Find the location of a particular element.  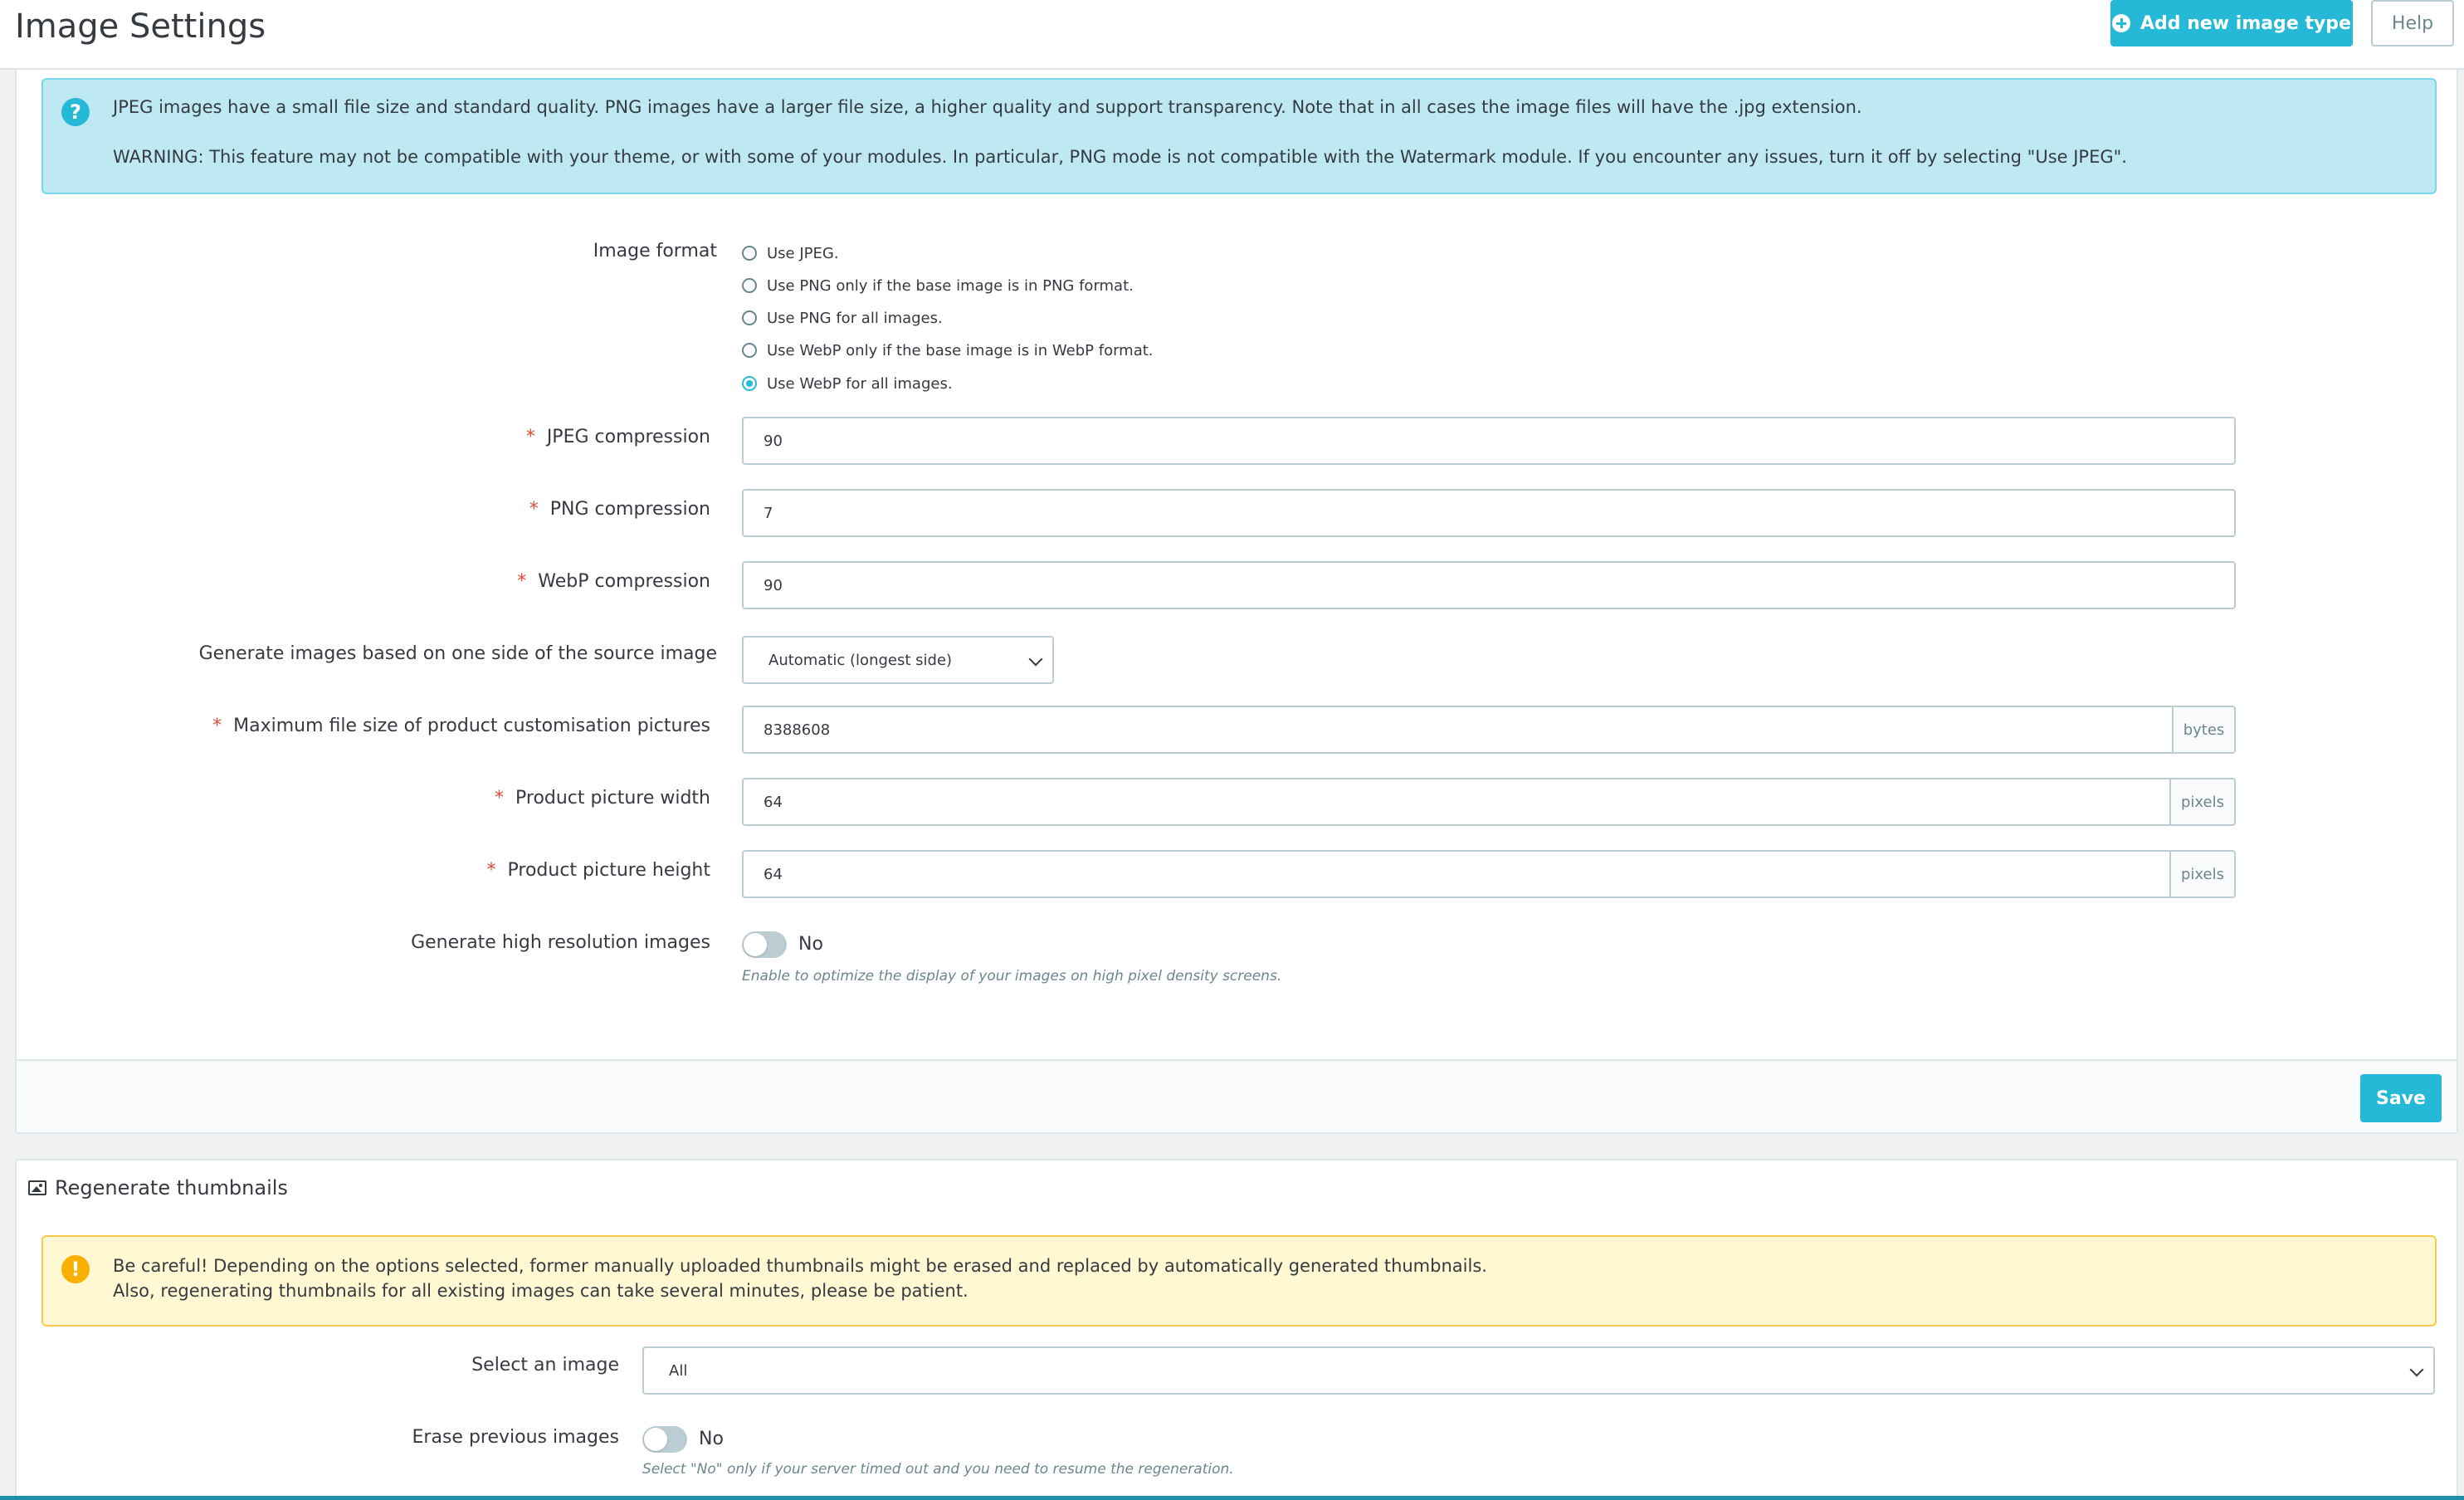

high-resolution-label: Generate high resolution images is located at coordinates (560, 943).